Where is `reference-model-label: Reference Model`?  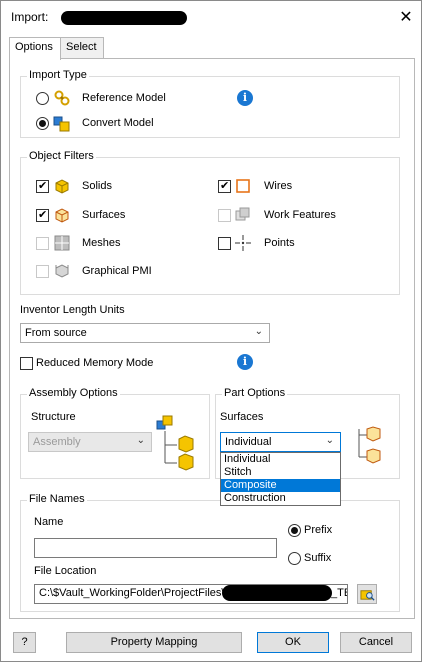 reference-model-label: Reference Model is located at coordinates (124, 98).